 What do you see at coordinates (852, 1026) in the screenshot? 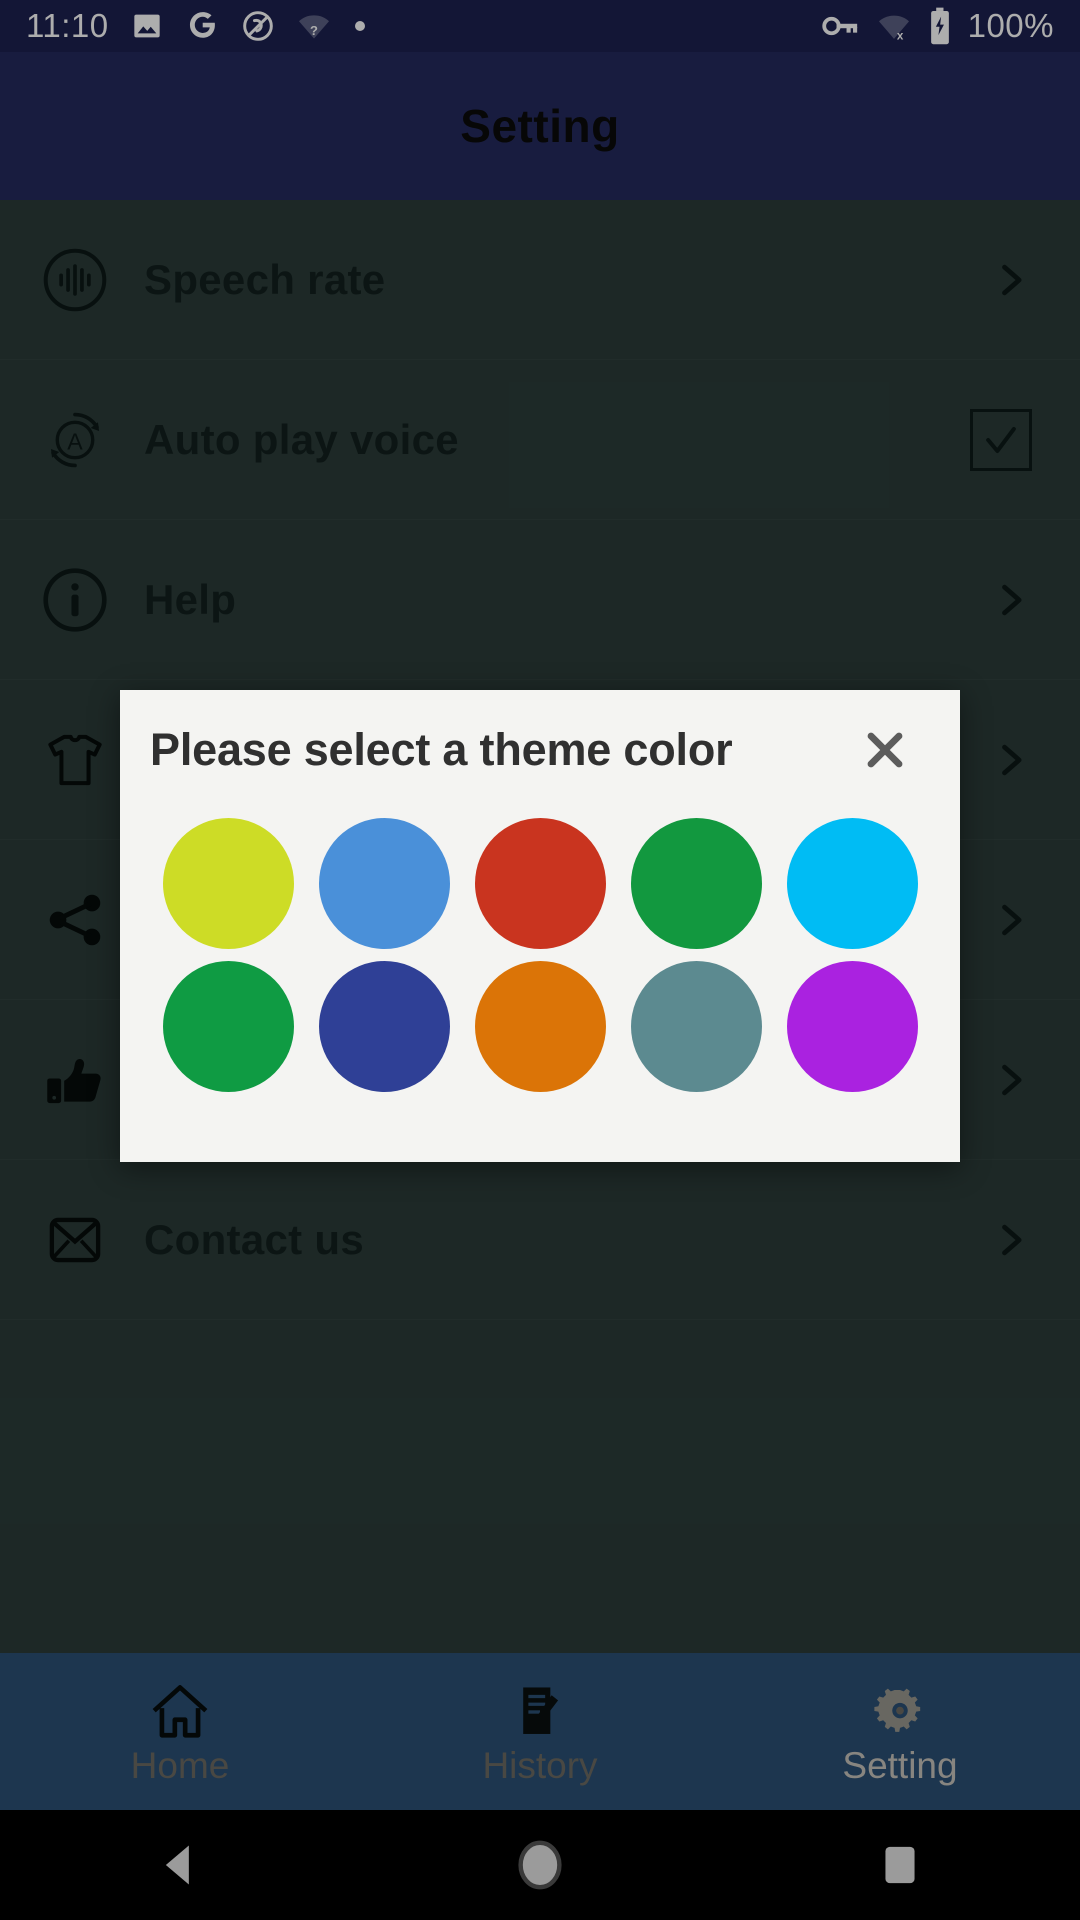
I see `theme-swatch-purple` at bounding box center [852, 1026].